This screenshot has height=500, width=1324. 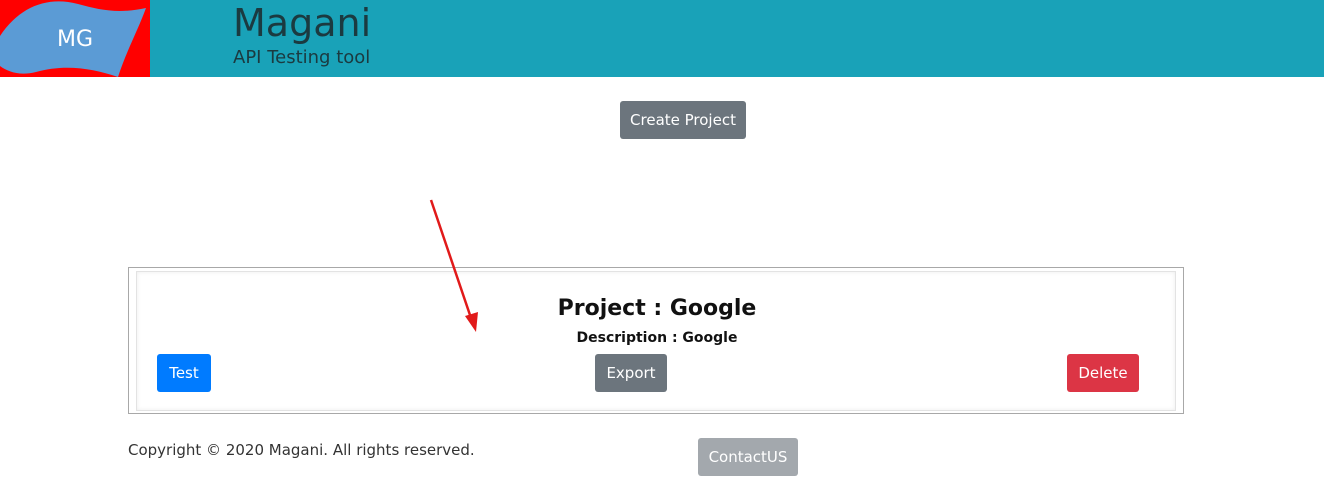 I want to click on flag-logo-icon: MG, so click(x=73, y=39).